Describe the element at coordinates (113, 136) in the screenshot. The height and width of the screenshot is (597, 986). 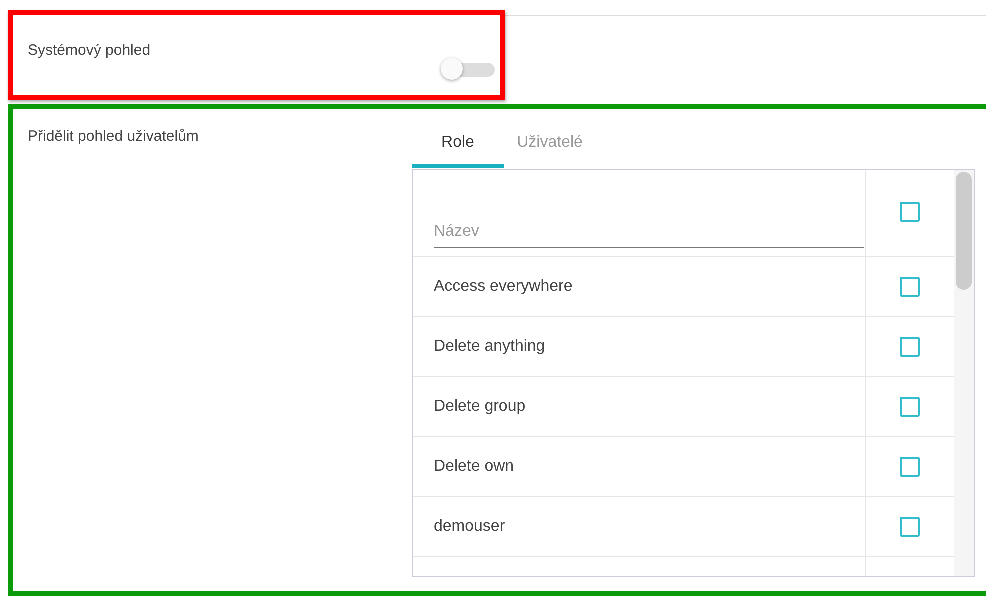
I see `assign-view-label: Přidělit pohled uživatelům` at that location.